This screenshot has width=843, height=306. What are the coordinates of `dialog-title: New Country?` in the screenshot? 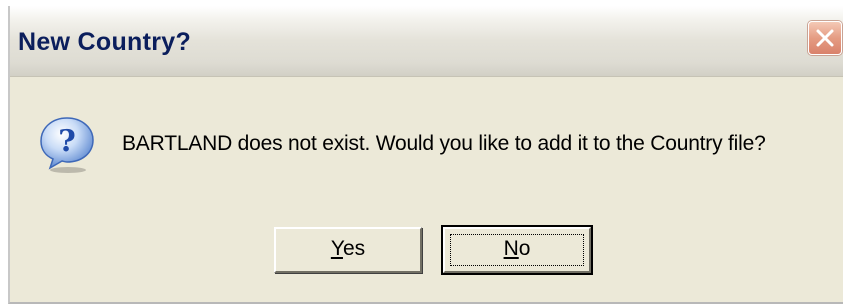 It's located at (105, 42).